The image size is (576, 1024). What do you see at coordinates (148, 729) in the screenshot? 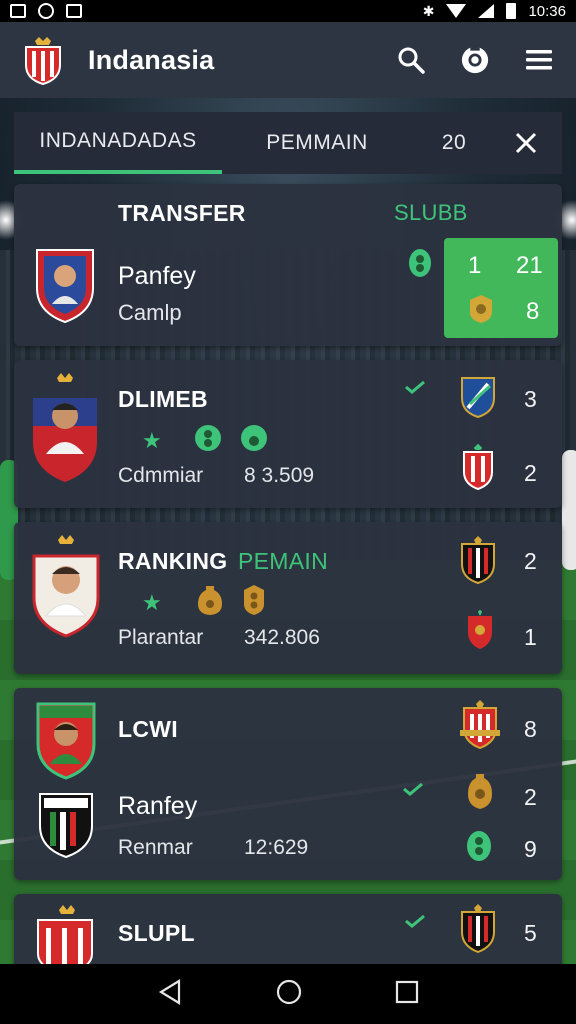
I see `card-title: LCWI` at bounding box center [148, 729].